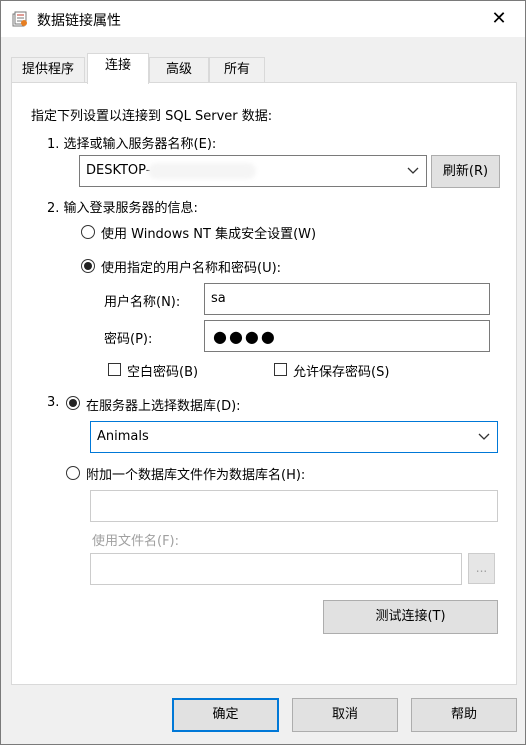 The height and width of the screenshot is (745, 526). I want to click on blank-password-checkbox, so click(114, 369).